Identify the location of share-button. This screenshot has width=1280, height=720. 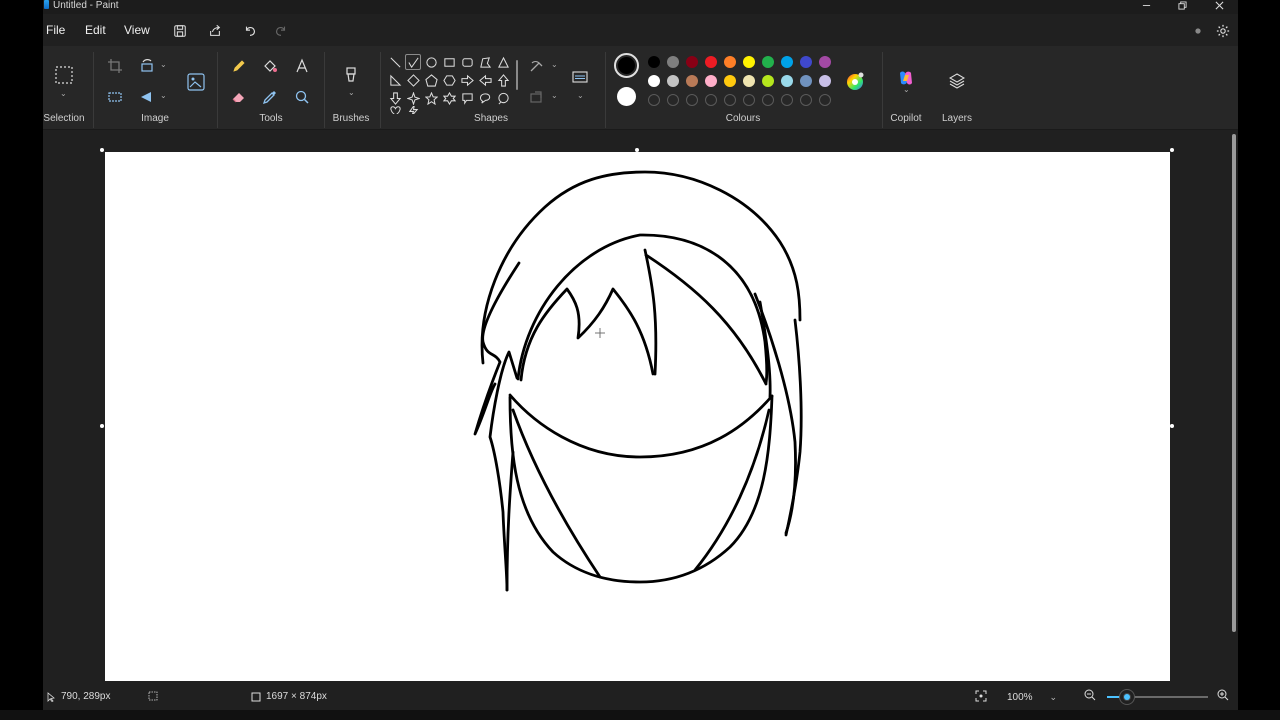
(215, 31).